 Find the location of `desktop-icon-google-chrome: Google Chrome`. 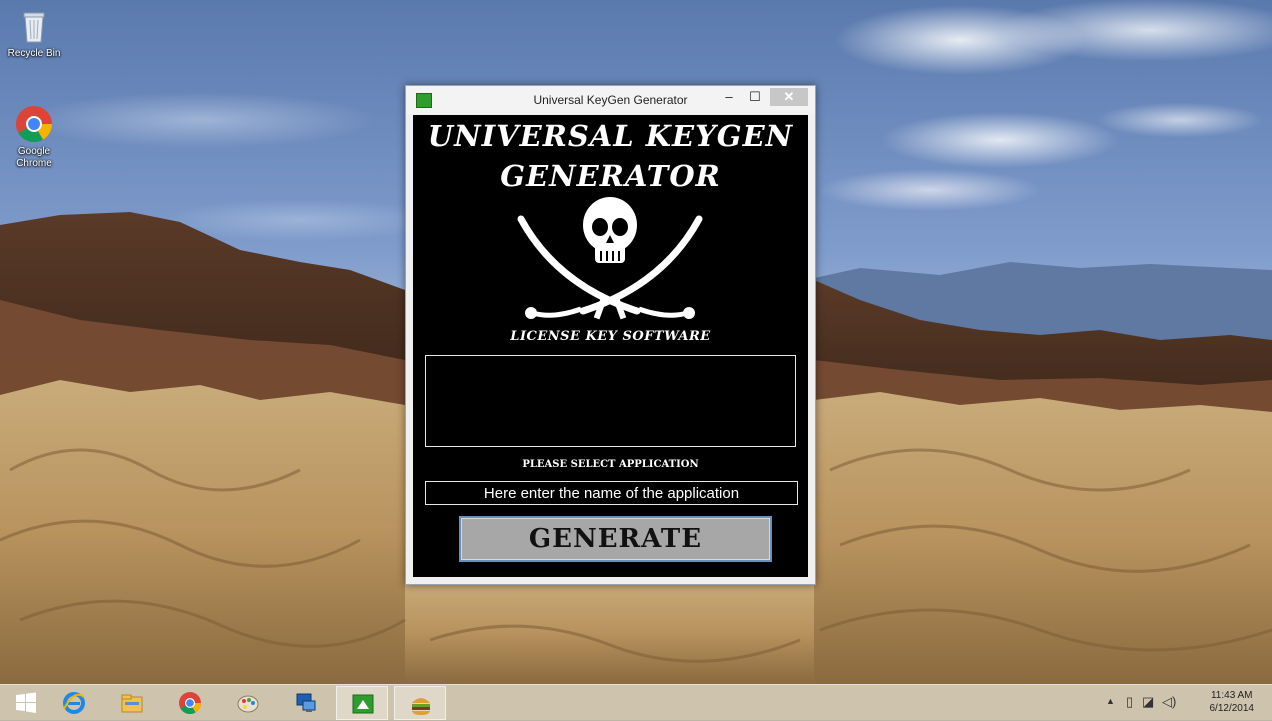

desktop-icon-google-chrome: Google Chrome is located at coordinates (34, 137).